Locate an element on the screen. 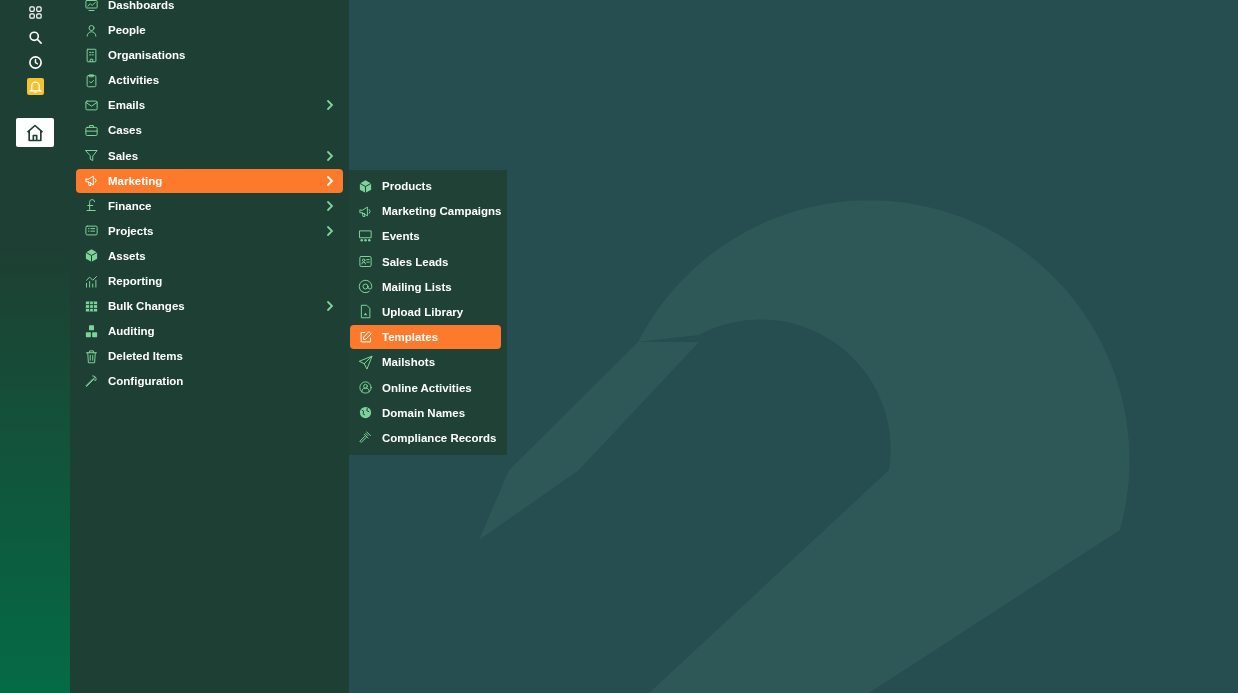 The image size is (1238, 693). menu-item: Sales is located at coordinates (209, 155).